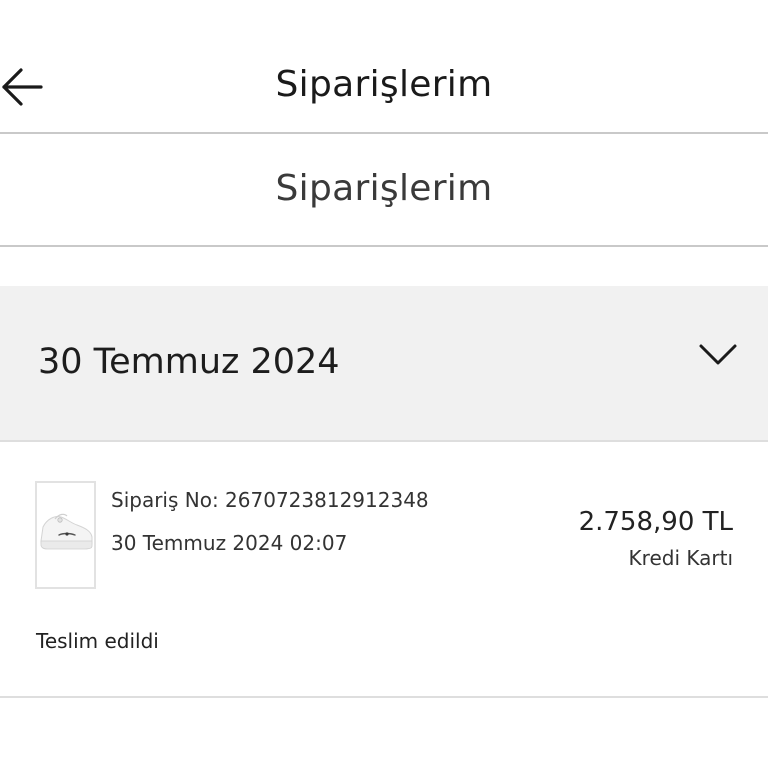  What do you see at coordinates (680, 558) in the screenshot?
I see `payment-method: Kredi Kartı` at bounding box center [680, 558].